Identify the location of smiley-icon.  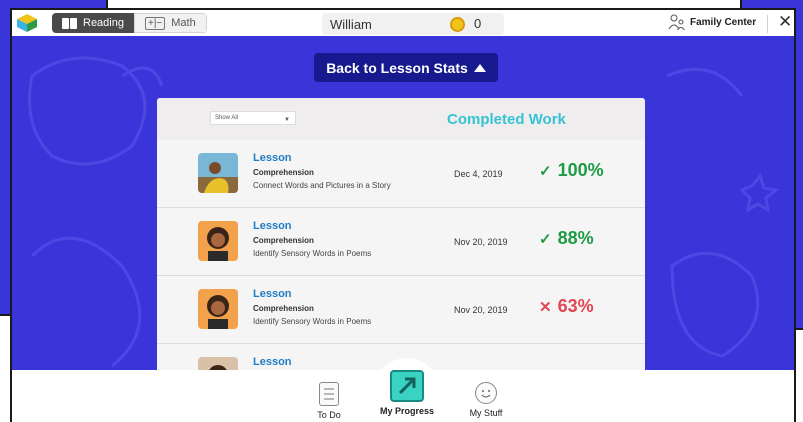
(486, 393).